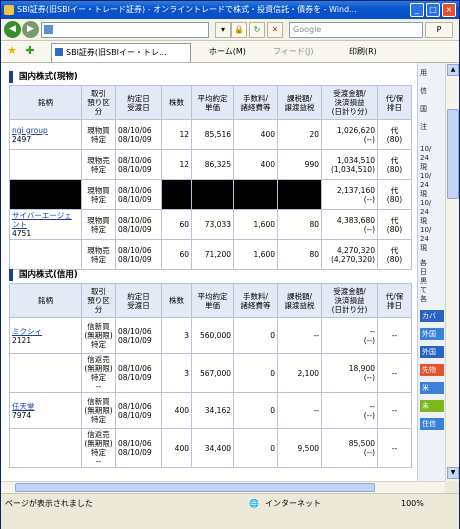  Describe the element at coordinates (176, 335) in the screenshot. I see `shares-cell: 3` at that location.